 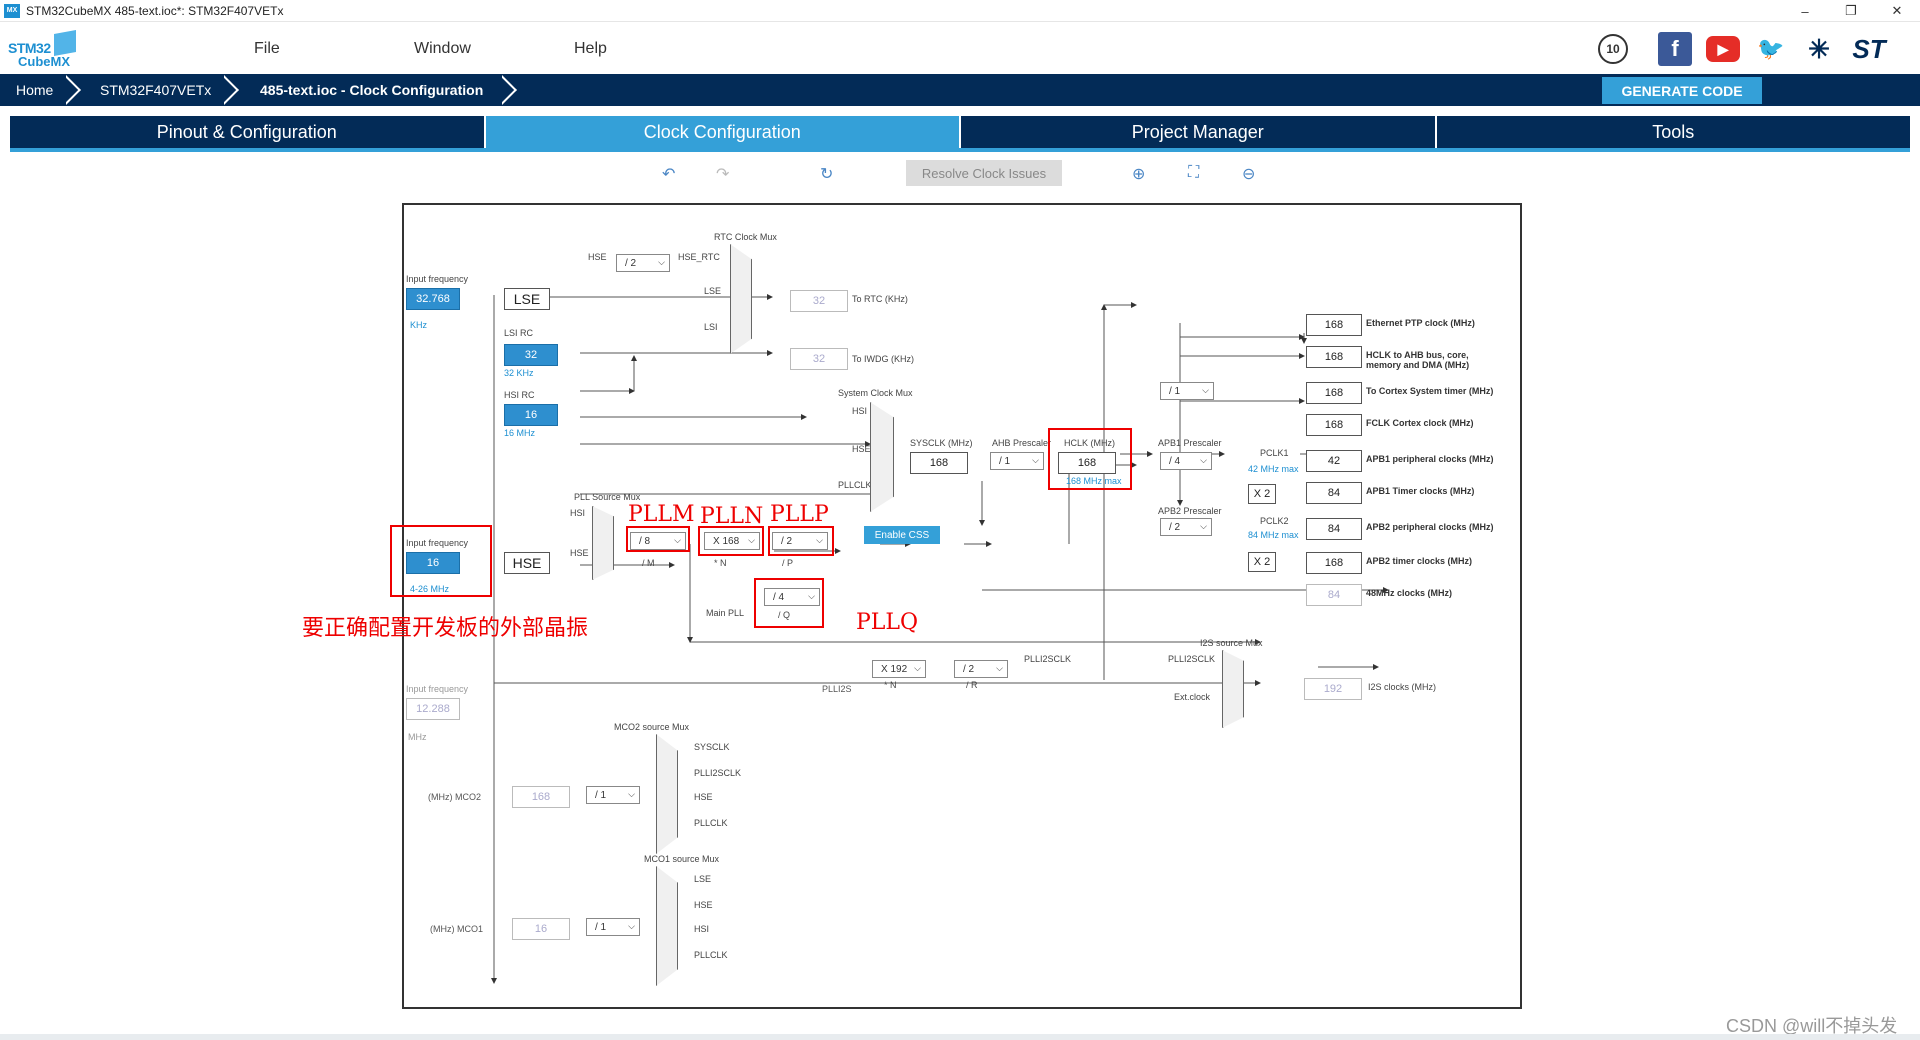 I want to click on breadcrumb-current: 485-text.ioc - Clock Configuration, so click(x=371, y=90).